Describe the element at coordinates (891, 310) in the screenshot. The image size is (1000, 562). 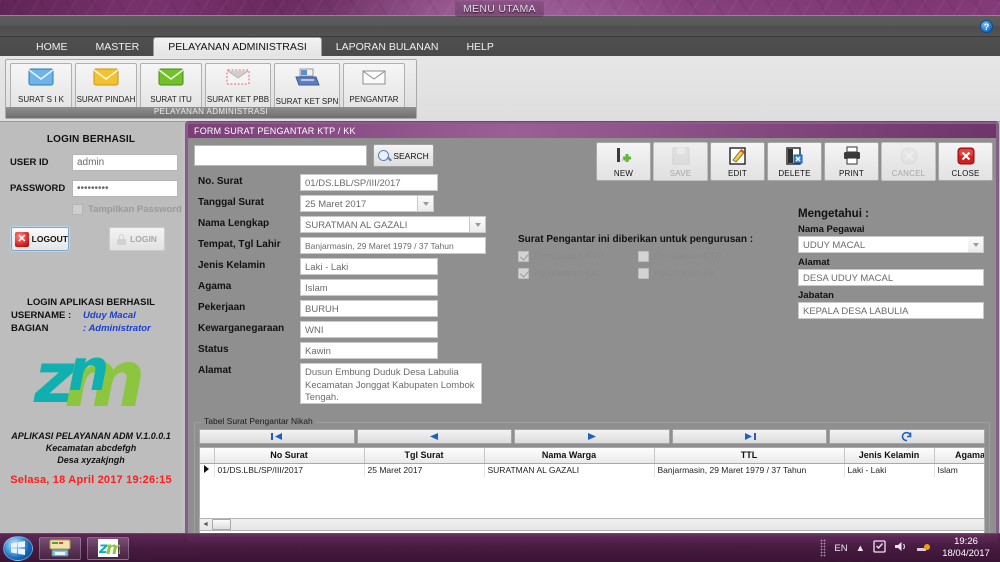
I see `jabatan-input: KEPALA DESA LABULIA` at that location.